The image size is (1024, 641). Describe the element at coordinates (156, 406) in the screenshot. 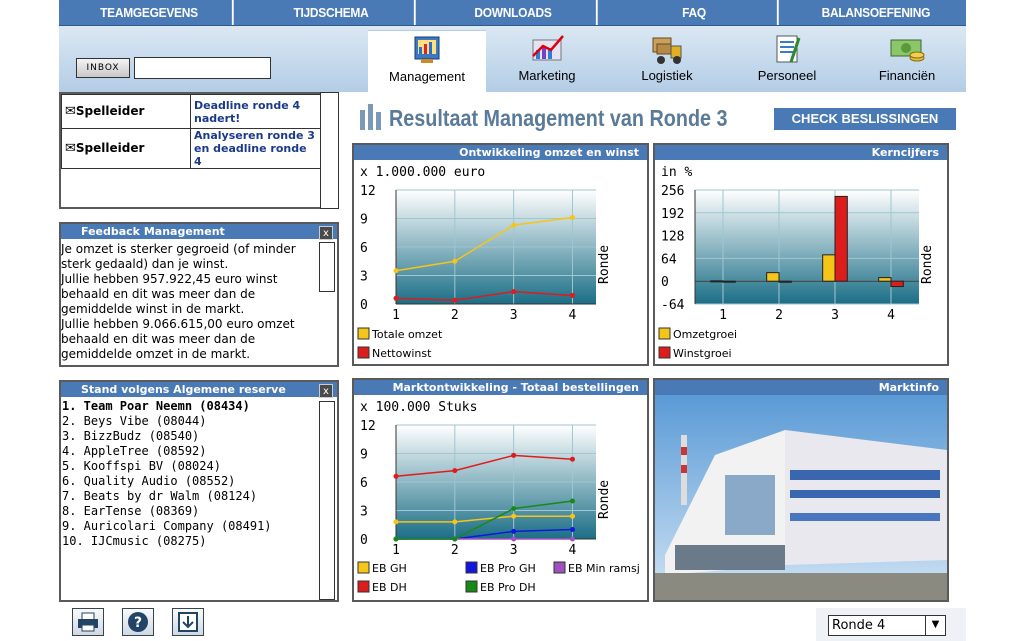

I see `standings-item: 1. Team Poar Neemn (08434)` at that location.